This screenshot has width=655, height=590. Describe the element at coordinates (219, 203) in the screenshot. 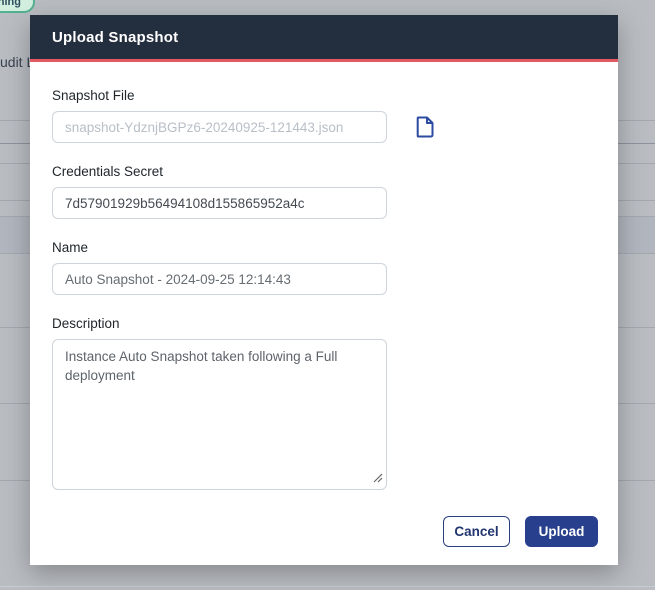

I see `credentials-secret-input` at that location.